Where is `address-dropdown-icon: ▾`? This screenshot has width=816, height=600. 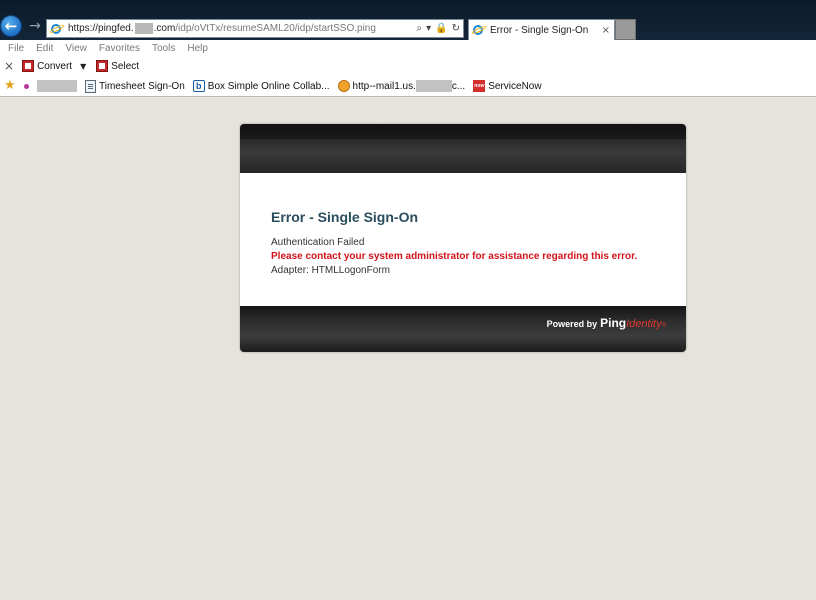
address-dropdown-icon: ▾ is located at coordinates (428, 28).